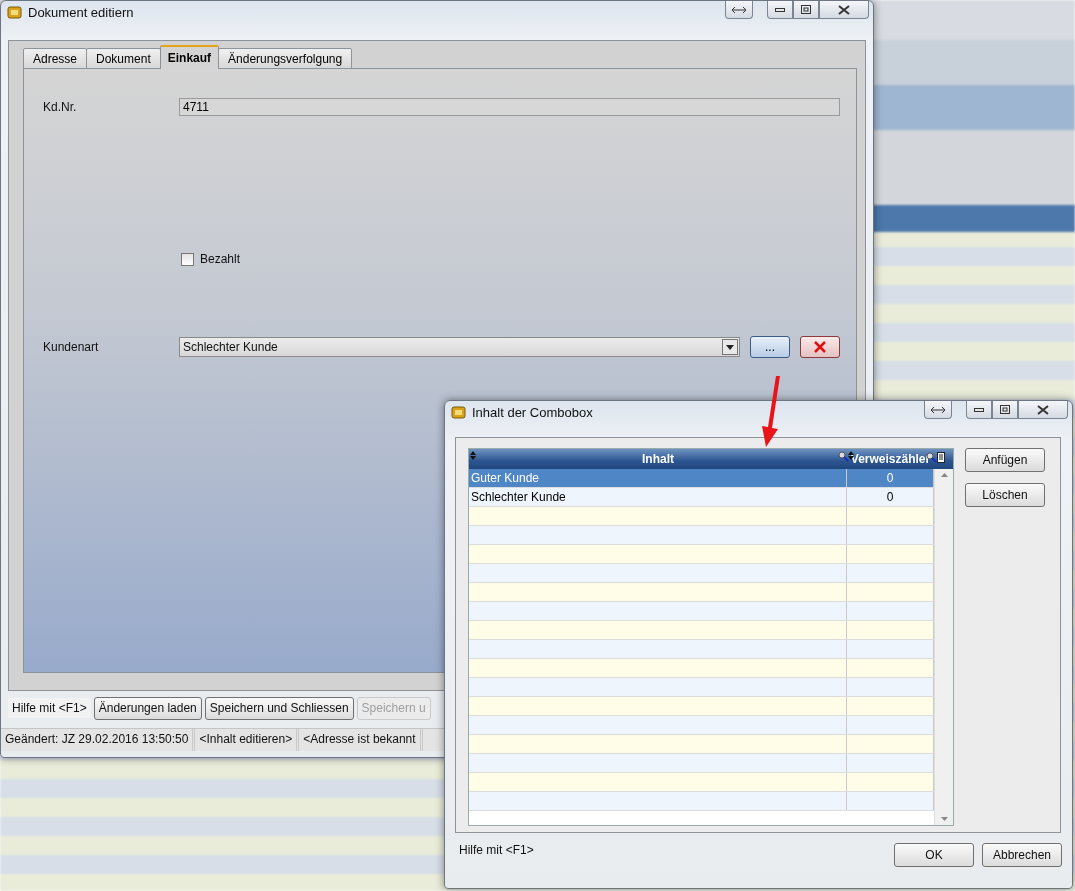 The image size is (1075, 891). Describe the element at coordinates (533, 412) in the screenshot. I see `window-title: Inhalt der Combobox` at that location.